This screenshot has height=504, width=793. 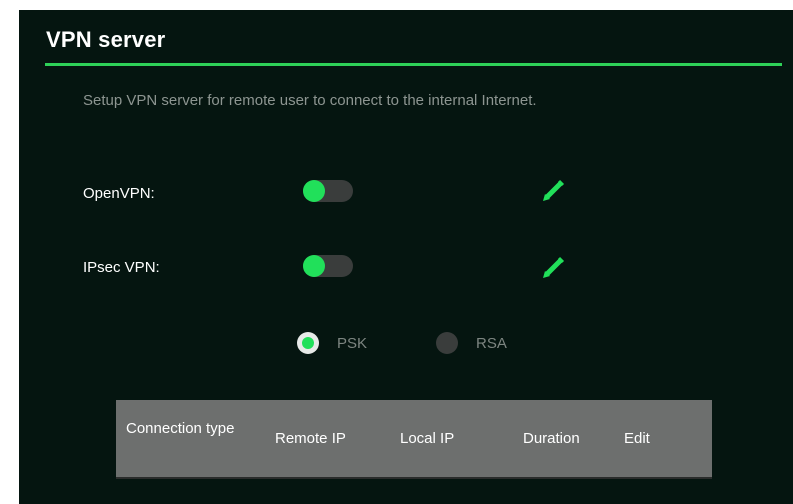 I want to click on openvpn-toggle, so click(x=328, y=191).